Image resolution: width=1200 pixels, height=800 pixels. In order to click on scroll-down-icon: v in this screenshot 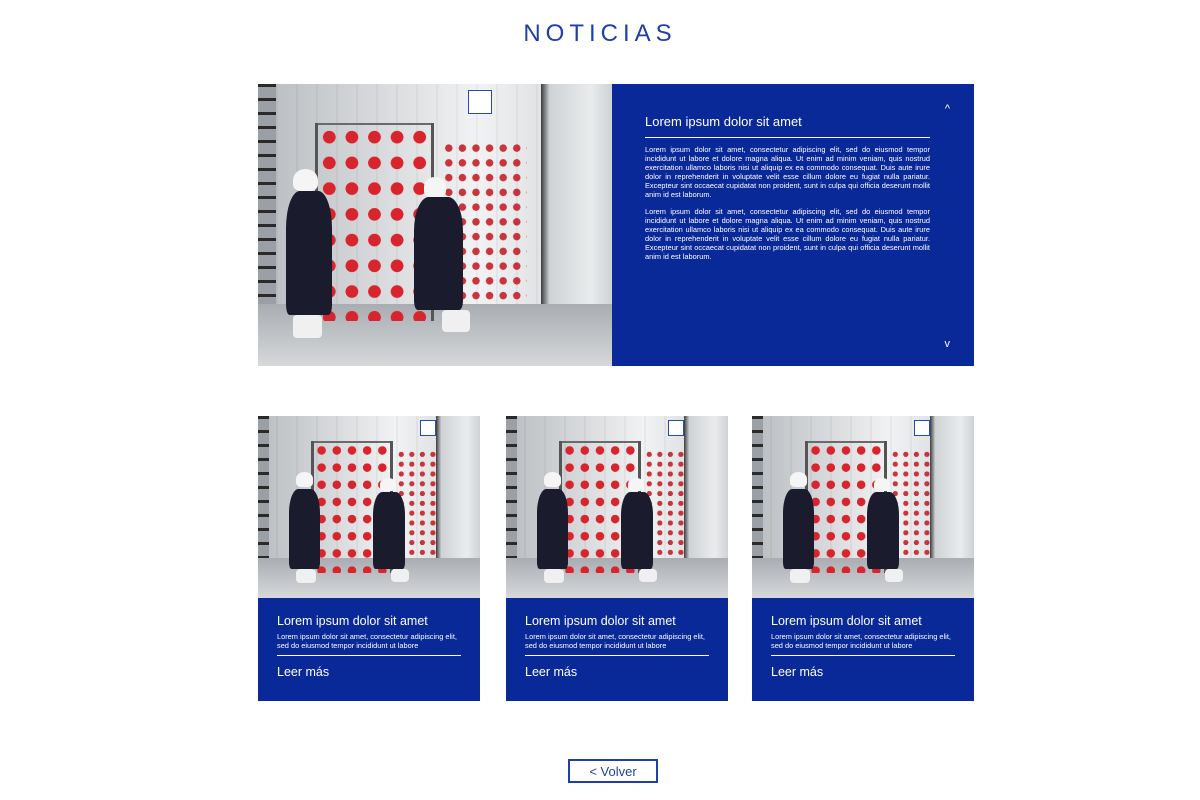, I will do `click(948, 344)`.